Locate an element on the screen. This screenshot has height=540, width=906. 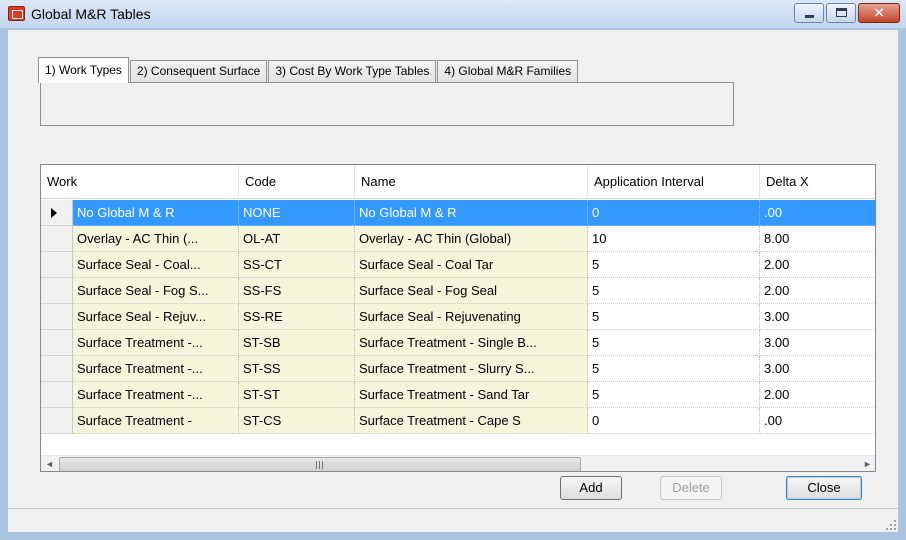
cell-name: Surface Treatment - Cape S is located at coordinates (471, 421).